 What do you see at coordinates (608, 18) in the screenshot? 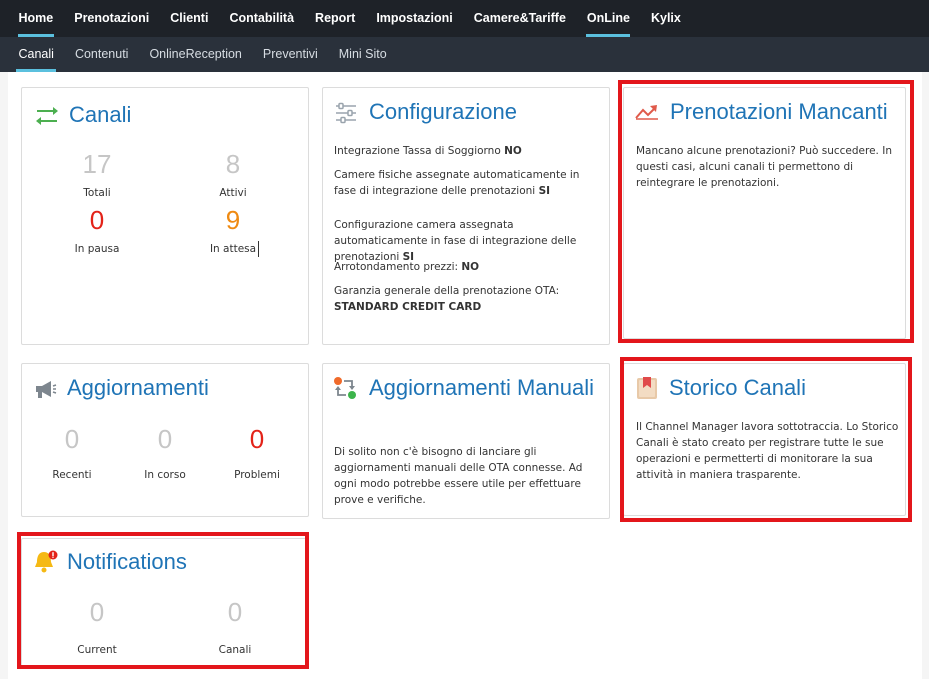
I see `nav-online: OnLine` at bounding box center [608, 18].